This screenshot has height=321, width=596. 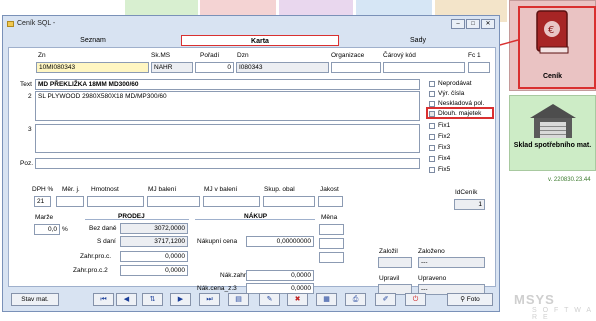 What do you see at coordinates (260, 40) in the screenshot?
I see `tab-karta: Karta` at bounding box center [260, 40].